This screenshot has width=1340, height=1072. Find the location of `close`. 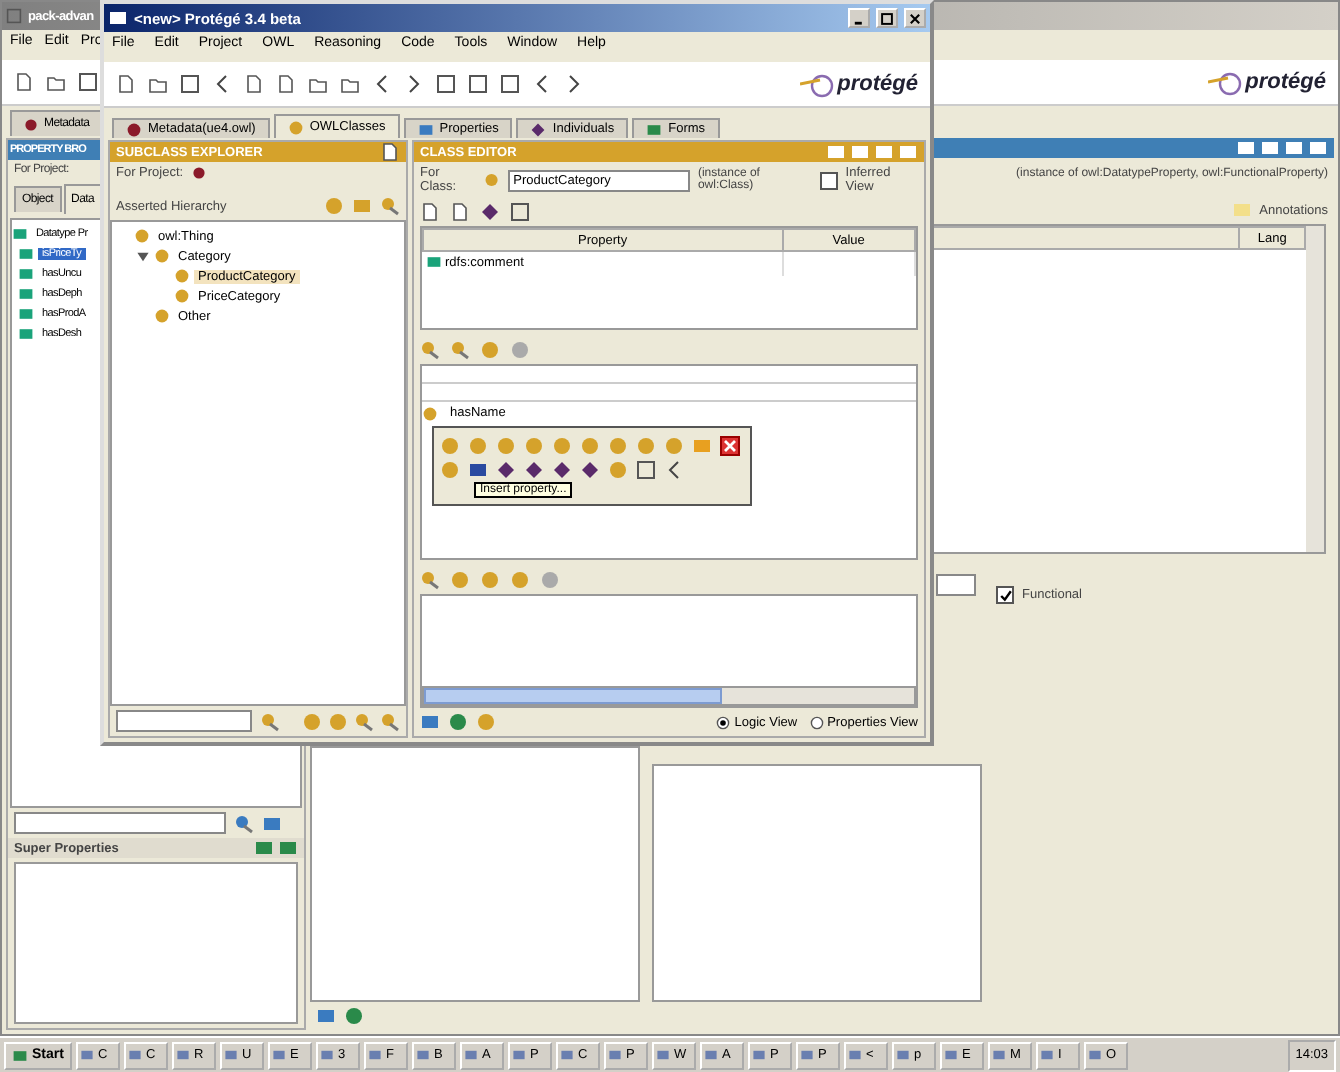

close is located at coordinates (730, 446).